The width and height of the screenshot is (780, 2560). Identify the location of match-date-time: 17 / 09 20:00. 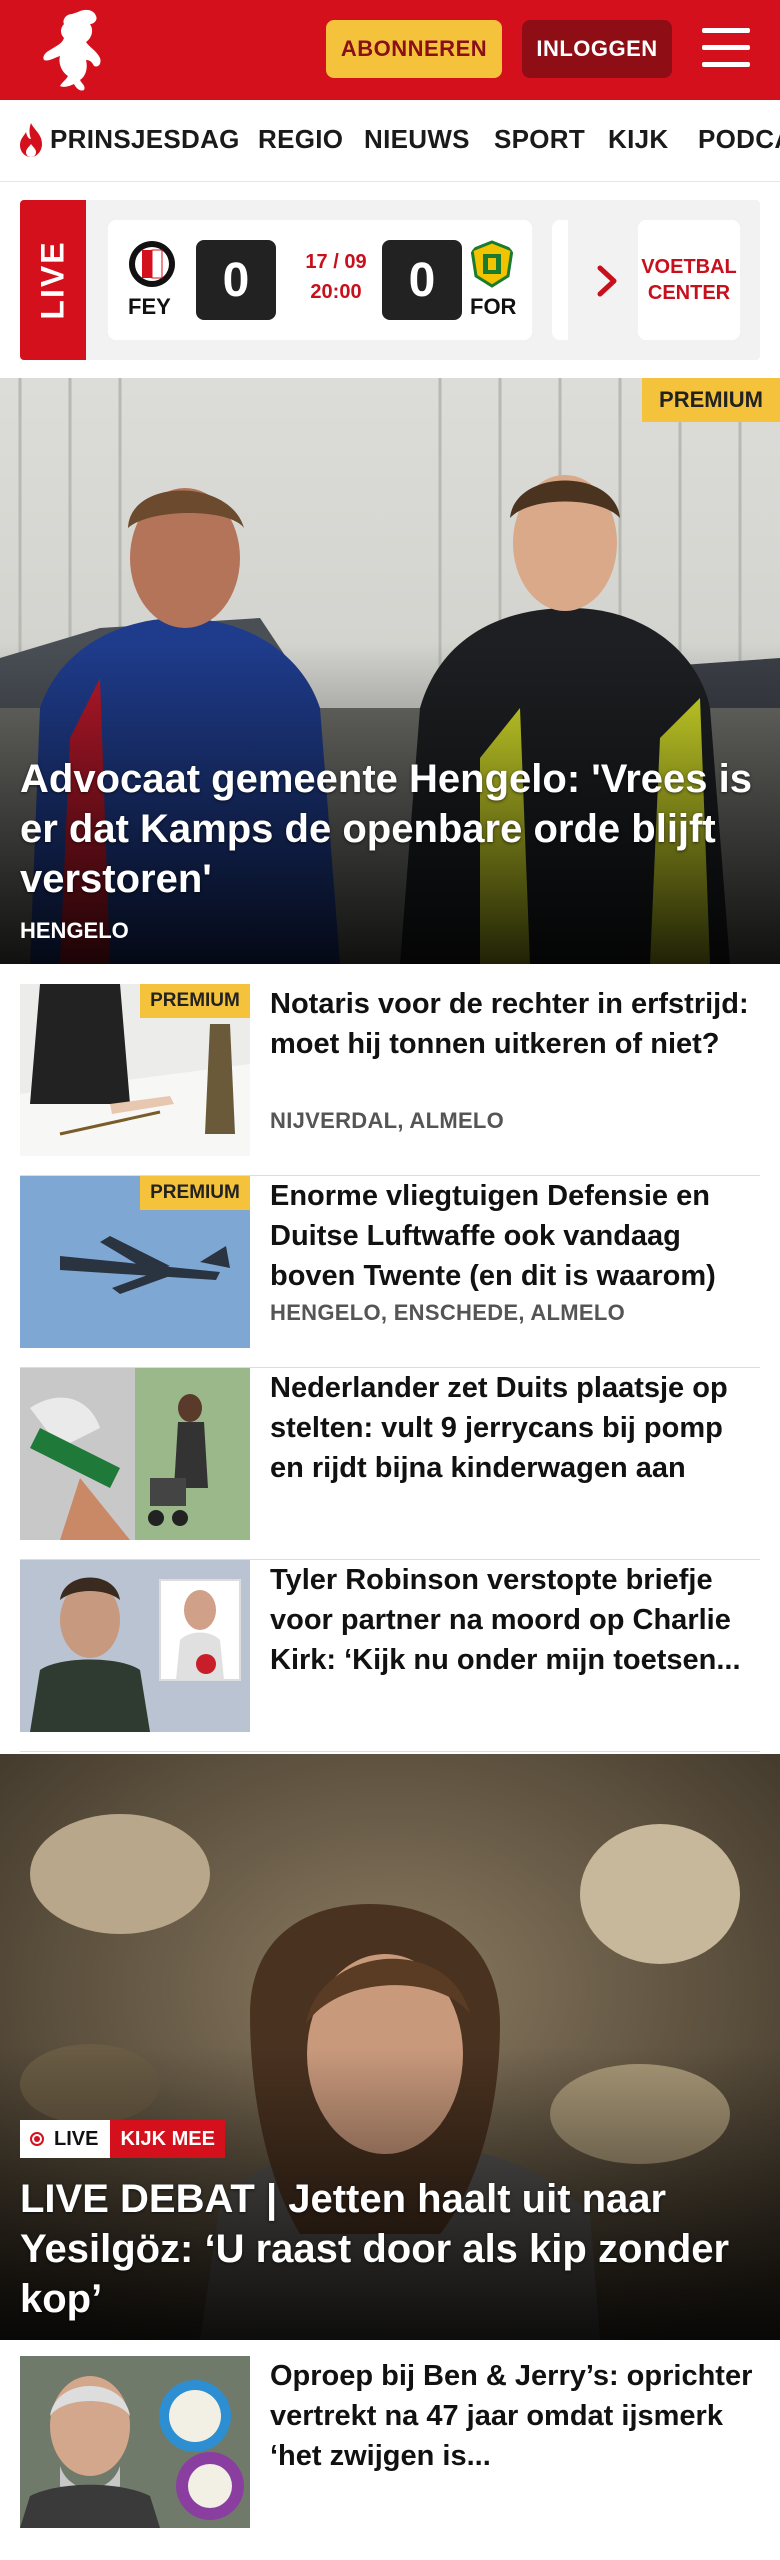
(336, 277).